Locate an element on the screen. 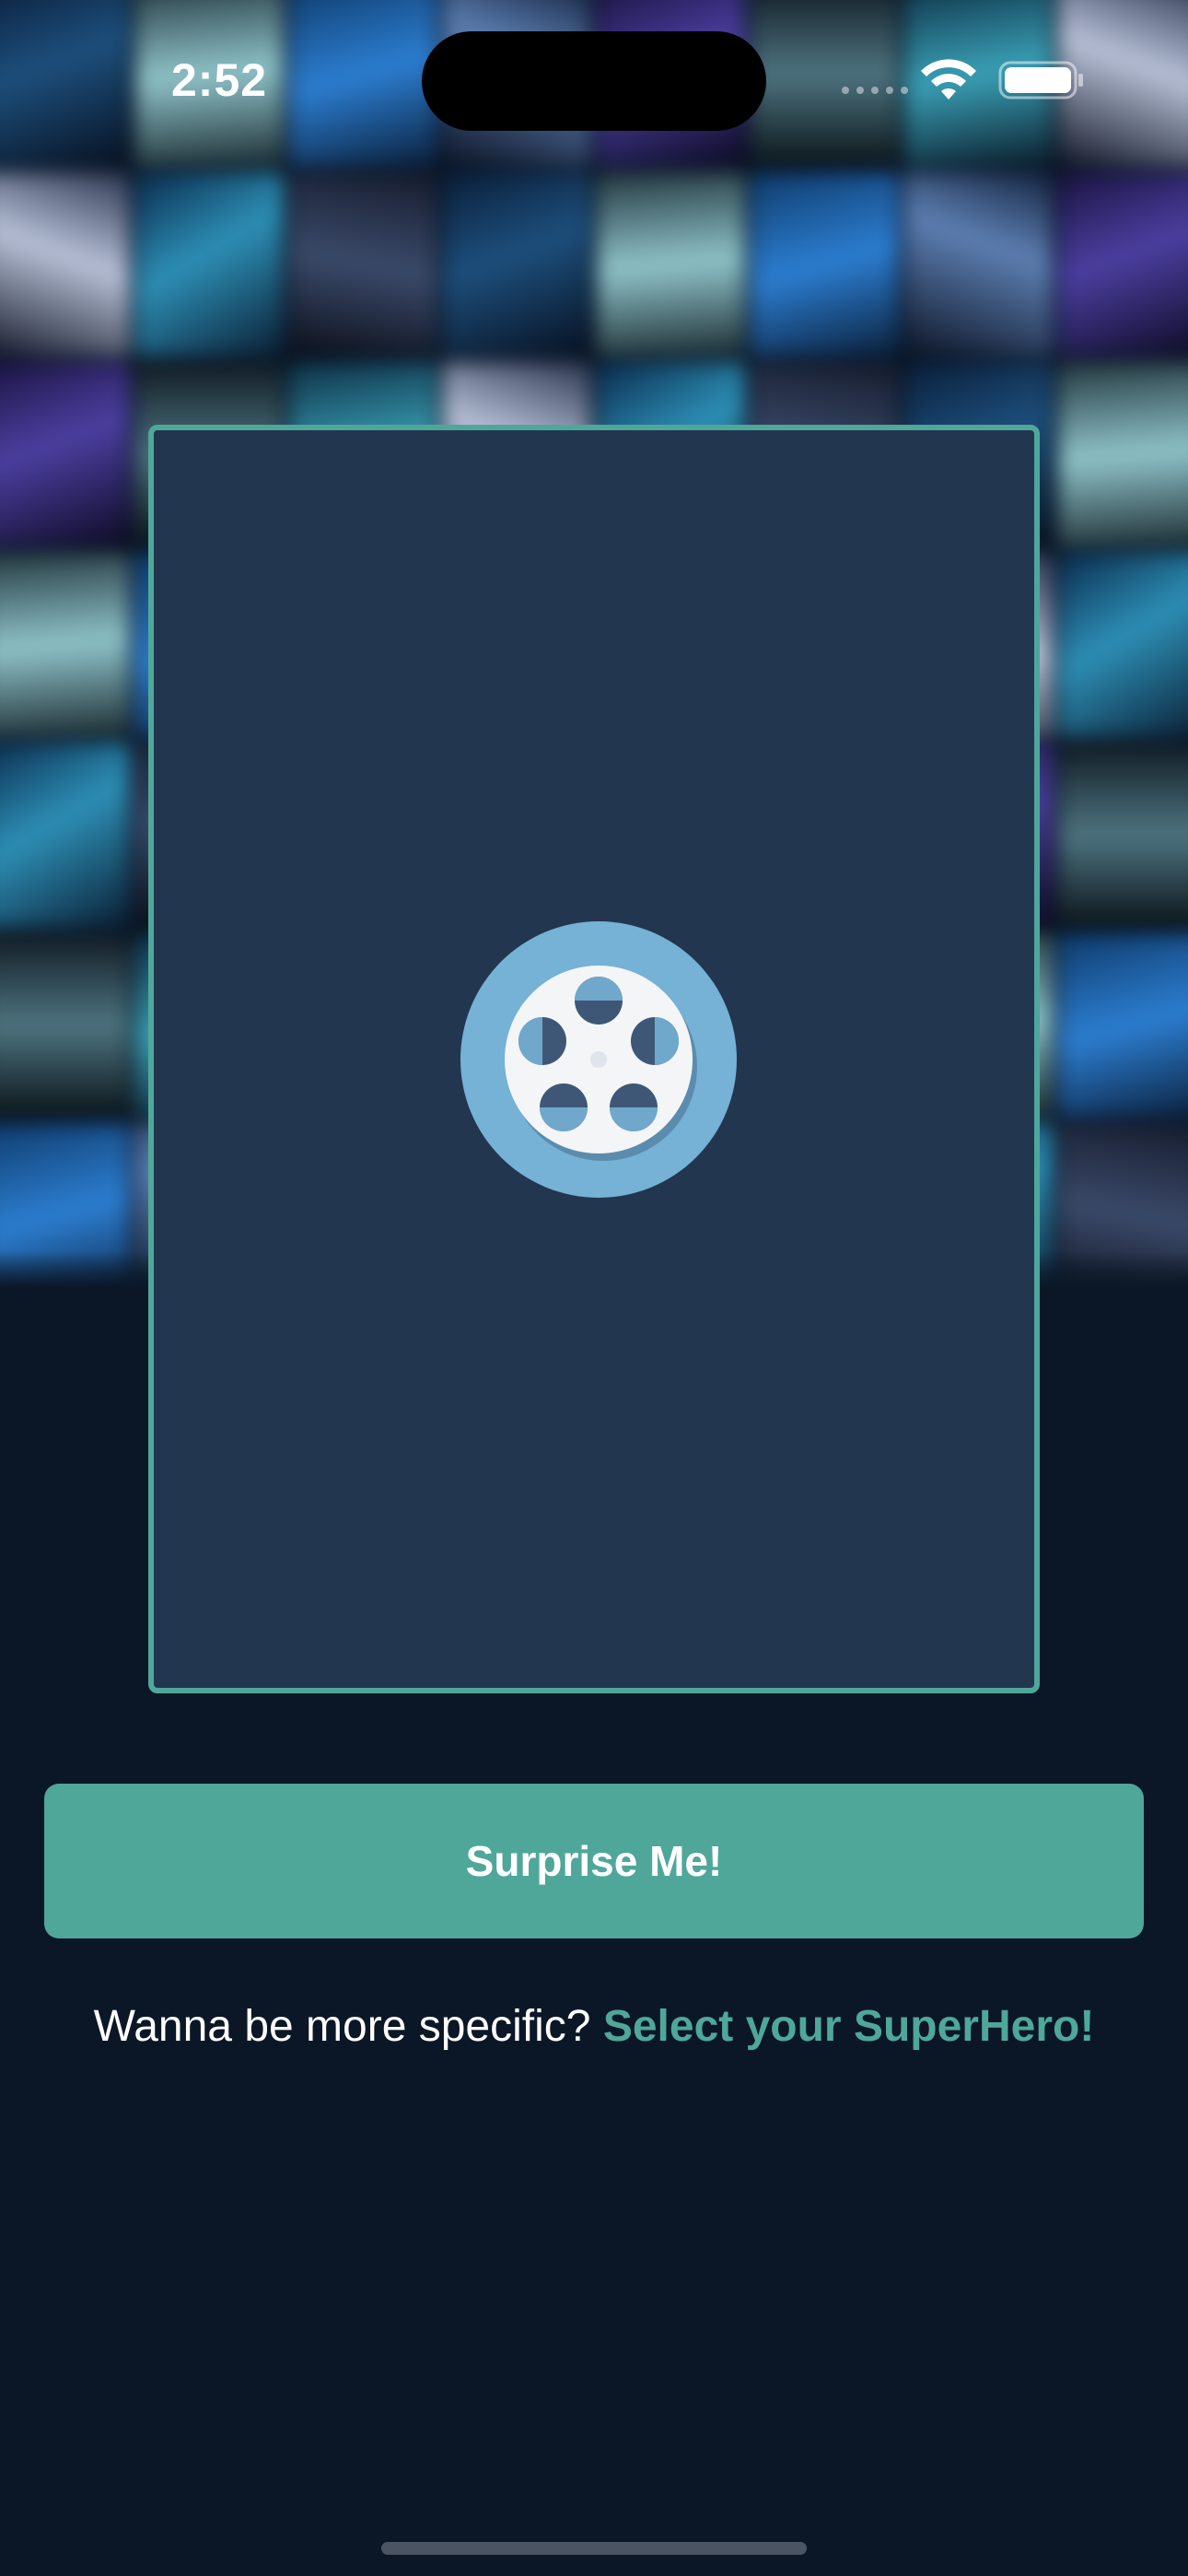 The width and height of the screenshot is (1188, 2576). signal-dots is located at coordinates (875, 90).